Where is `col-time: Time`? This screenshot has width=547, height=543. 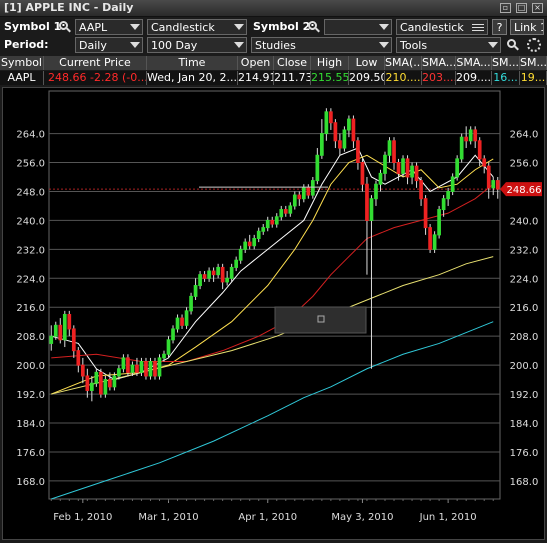
col-time: Time is located at coordinates (192, 63).